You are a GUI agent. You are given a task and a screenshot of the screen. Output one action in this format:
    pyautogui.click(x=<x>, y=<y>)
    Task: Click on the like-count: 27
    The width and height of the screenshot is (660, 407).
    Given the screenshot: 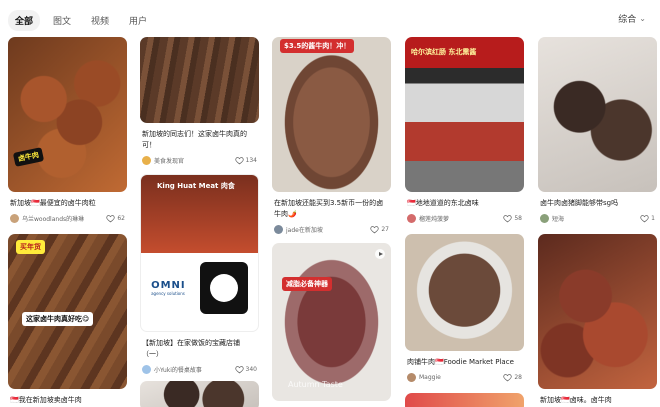 What is the action you would take?
    pyautogui.click(x=385, y=229)
    